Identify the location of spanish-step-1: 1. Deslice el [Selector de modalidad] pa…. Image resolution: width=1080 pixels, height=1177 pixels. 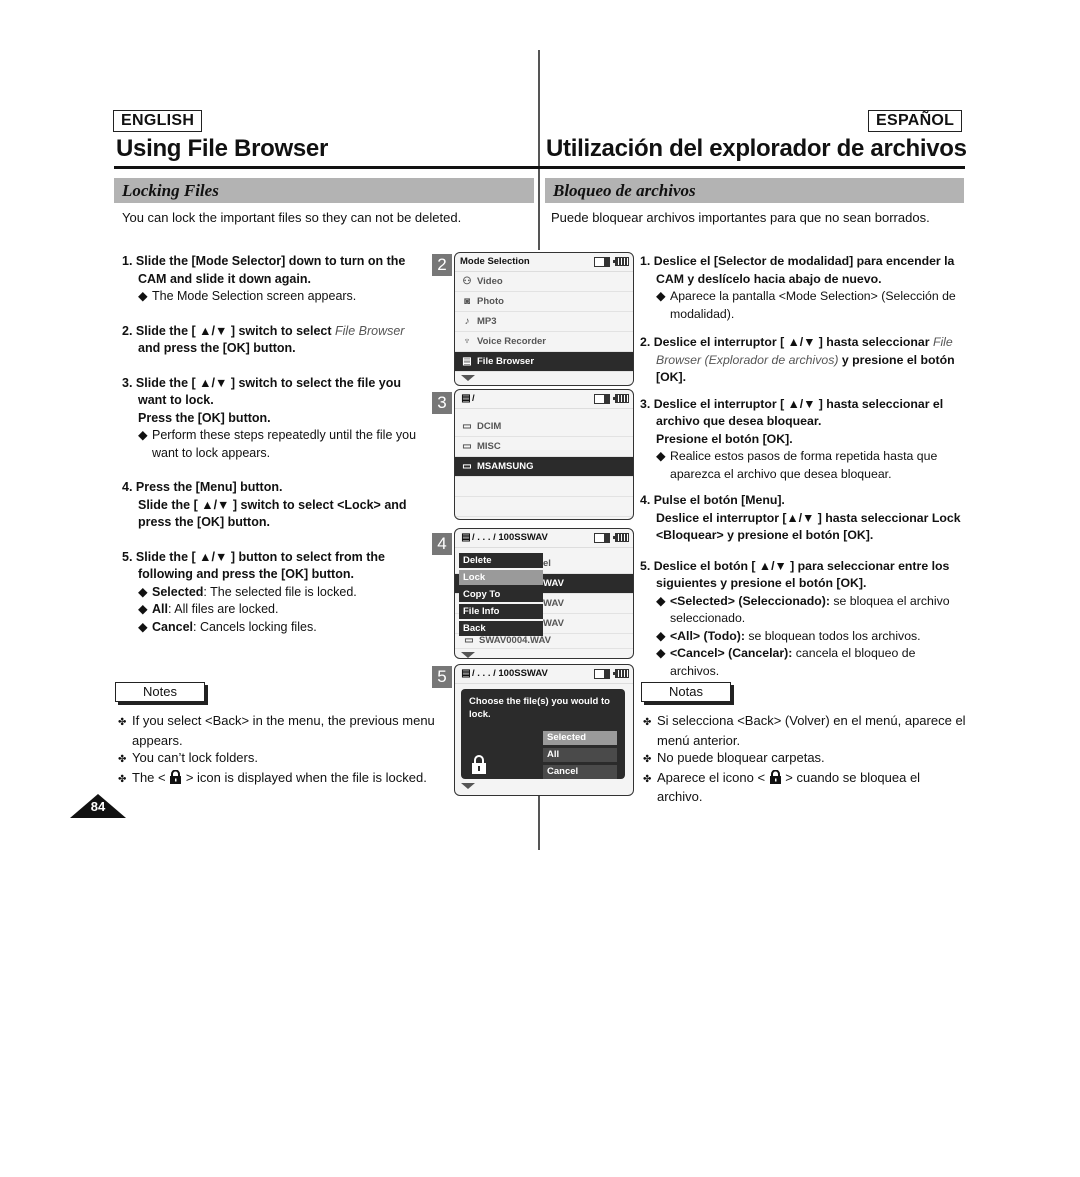
(802, 288).